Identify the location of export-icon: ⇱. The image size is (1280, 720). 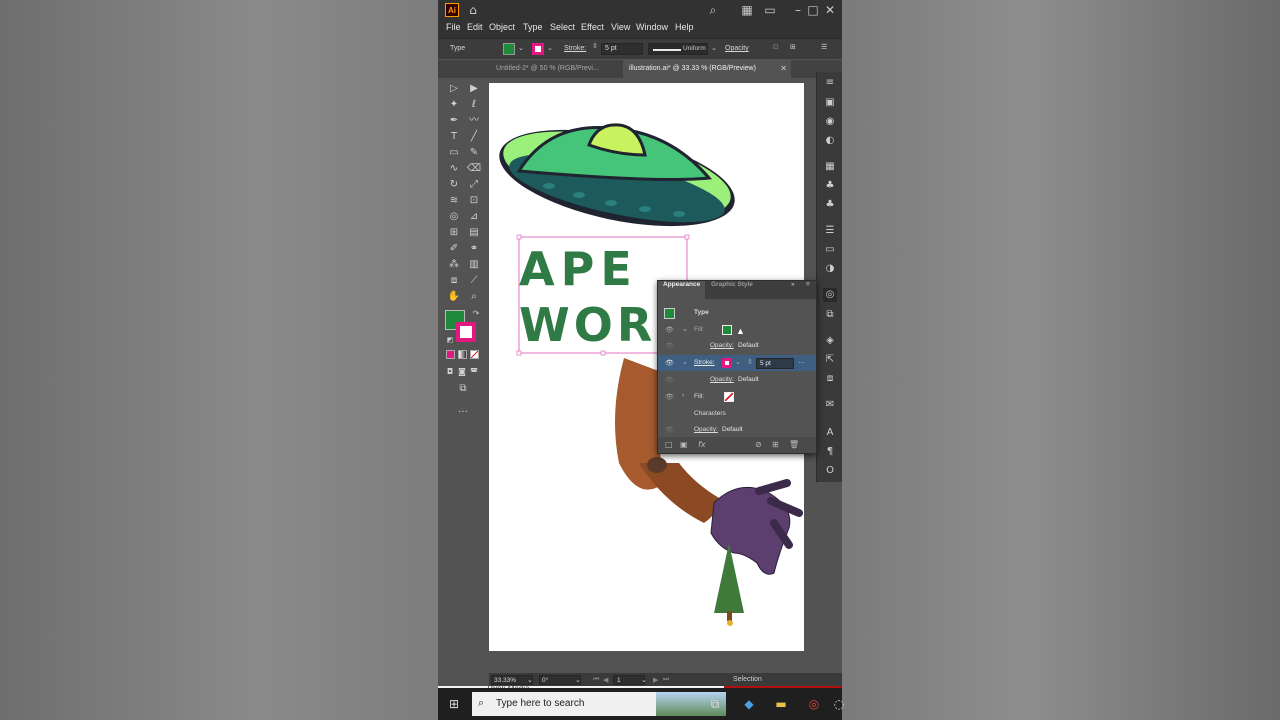
(830, 360).